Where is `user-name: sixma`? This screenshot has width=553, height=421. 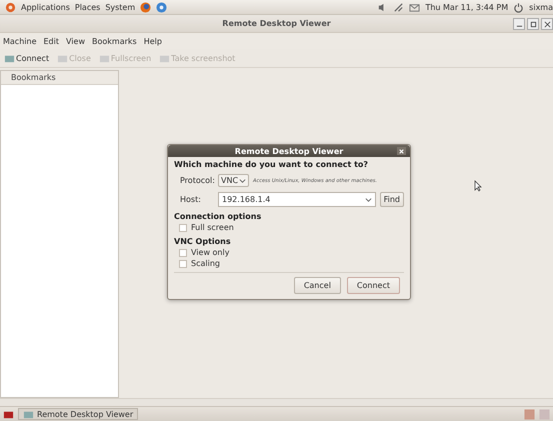
user-name: sixma is located at coordinates (541, 7).